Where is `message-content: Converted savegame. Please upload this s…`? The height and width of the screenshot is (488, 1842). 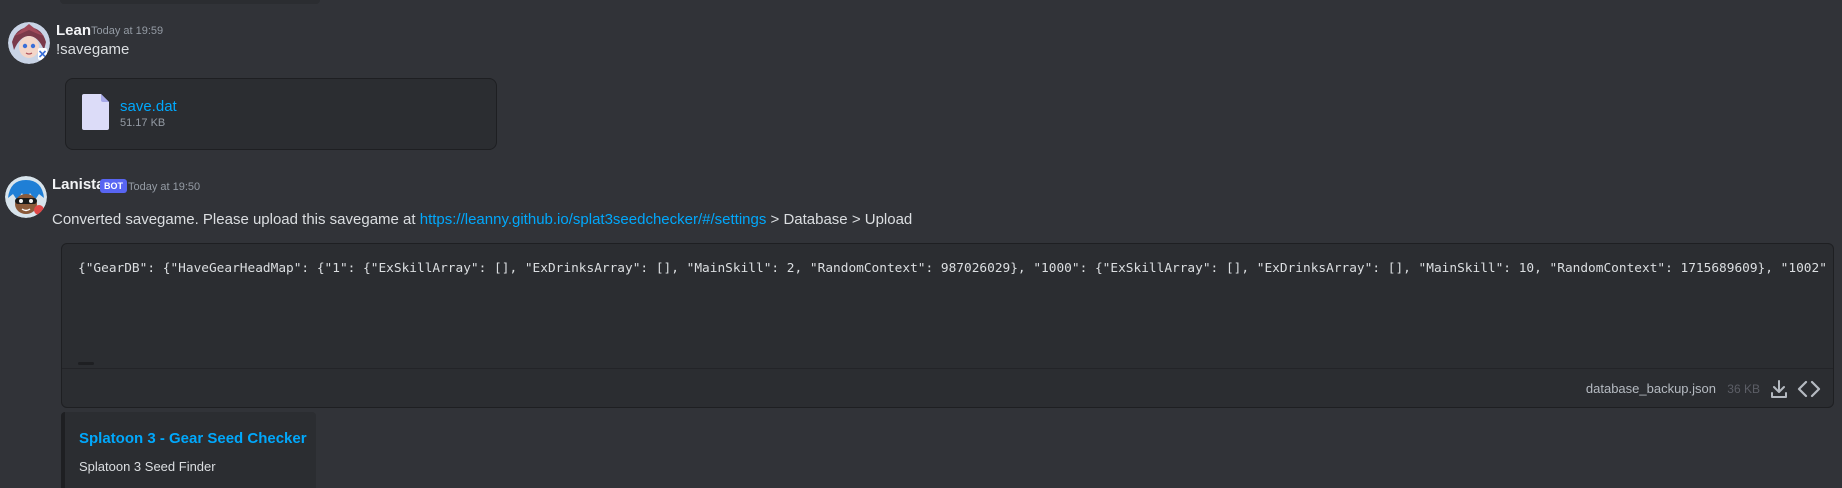 message-content: Converted savegame. Please upload this s… is located at coordinates (482, 219).